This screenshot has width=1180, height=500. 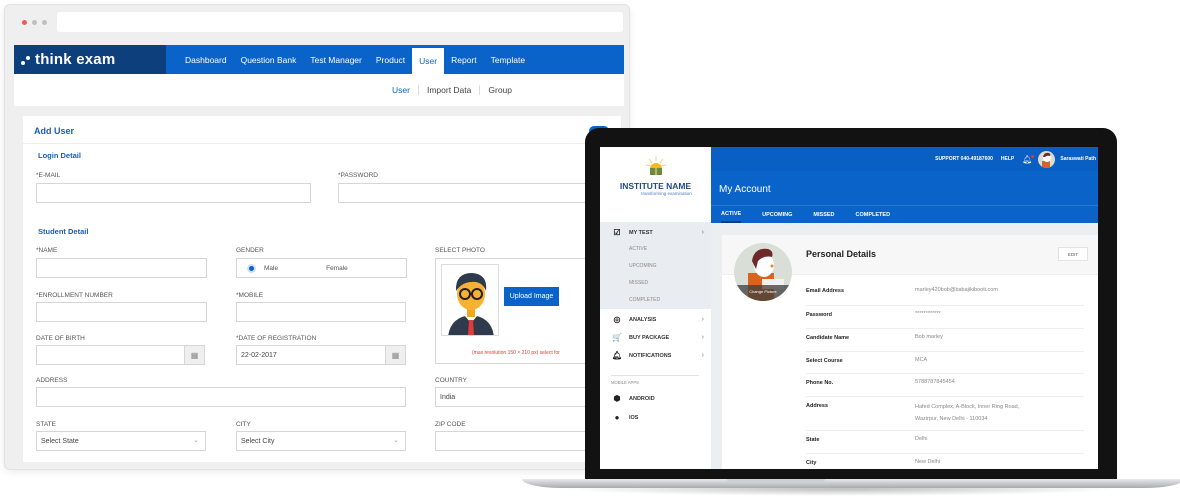 What do you see at coordinates (625, 382) in the screenshot?
I see `mobile-apps-caption: MOBILE APPS` at bounding box center [625, 382].